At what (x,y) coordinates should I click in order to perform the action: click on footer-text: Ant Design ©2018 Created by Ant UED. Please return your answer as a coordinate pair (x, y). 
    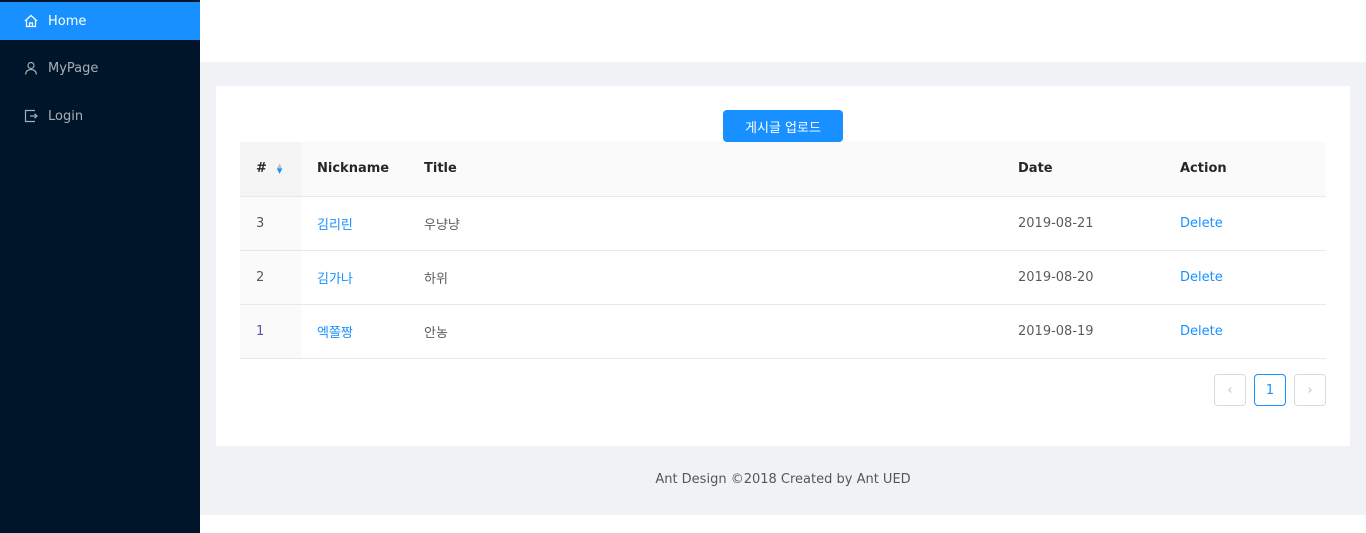
    Looking at the image, I should click on (783, 479).